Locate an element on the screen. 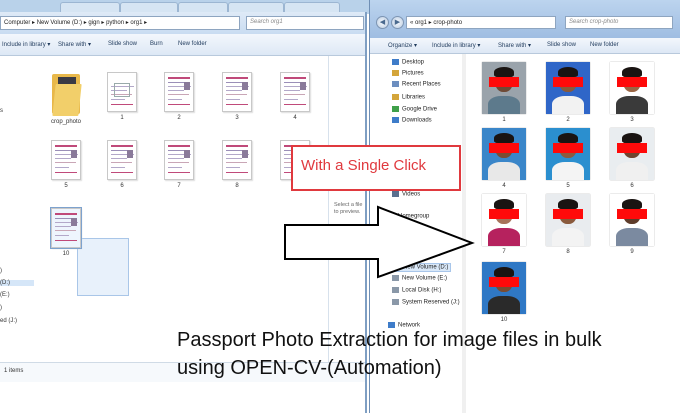  file-item: 4 is located at coordinates (295, 96).